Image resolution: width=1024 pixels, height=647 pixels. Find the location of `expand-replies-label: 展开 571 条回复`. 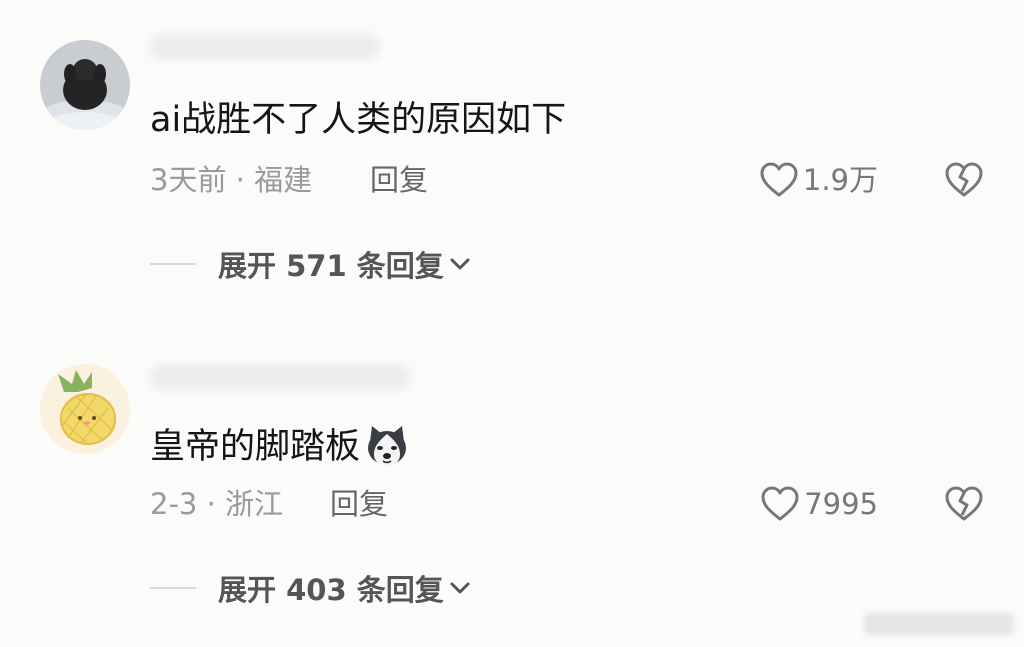

expand-replies-label: 展开 571 条回复 is located at coordinates (331, 266).